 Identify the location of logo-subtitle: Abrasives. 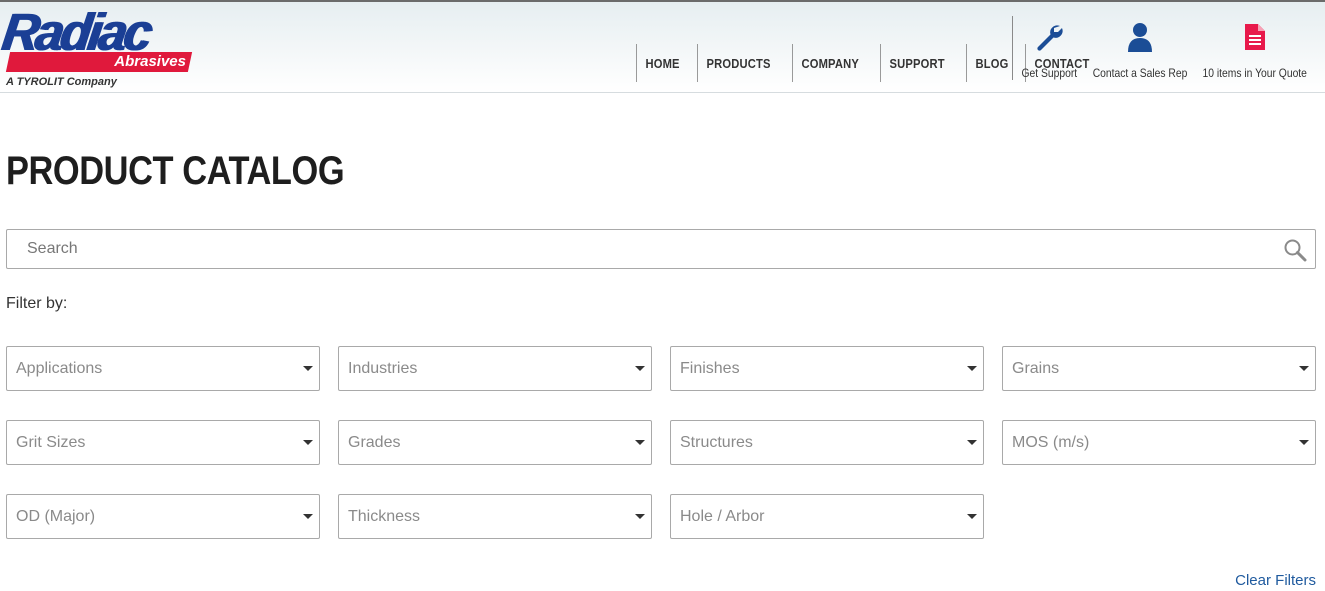
(150, 61).